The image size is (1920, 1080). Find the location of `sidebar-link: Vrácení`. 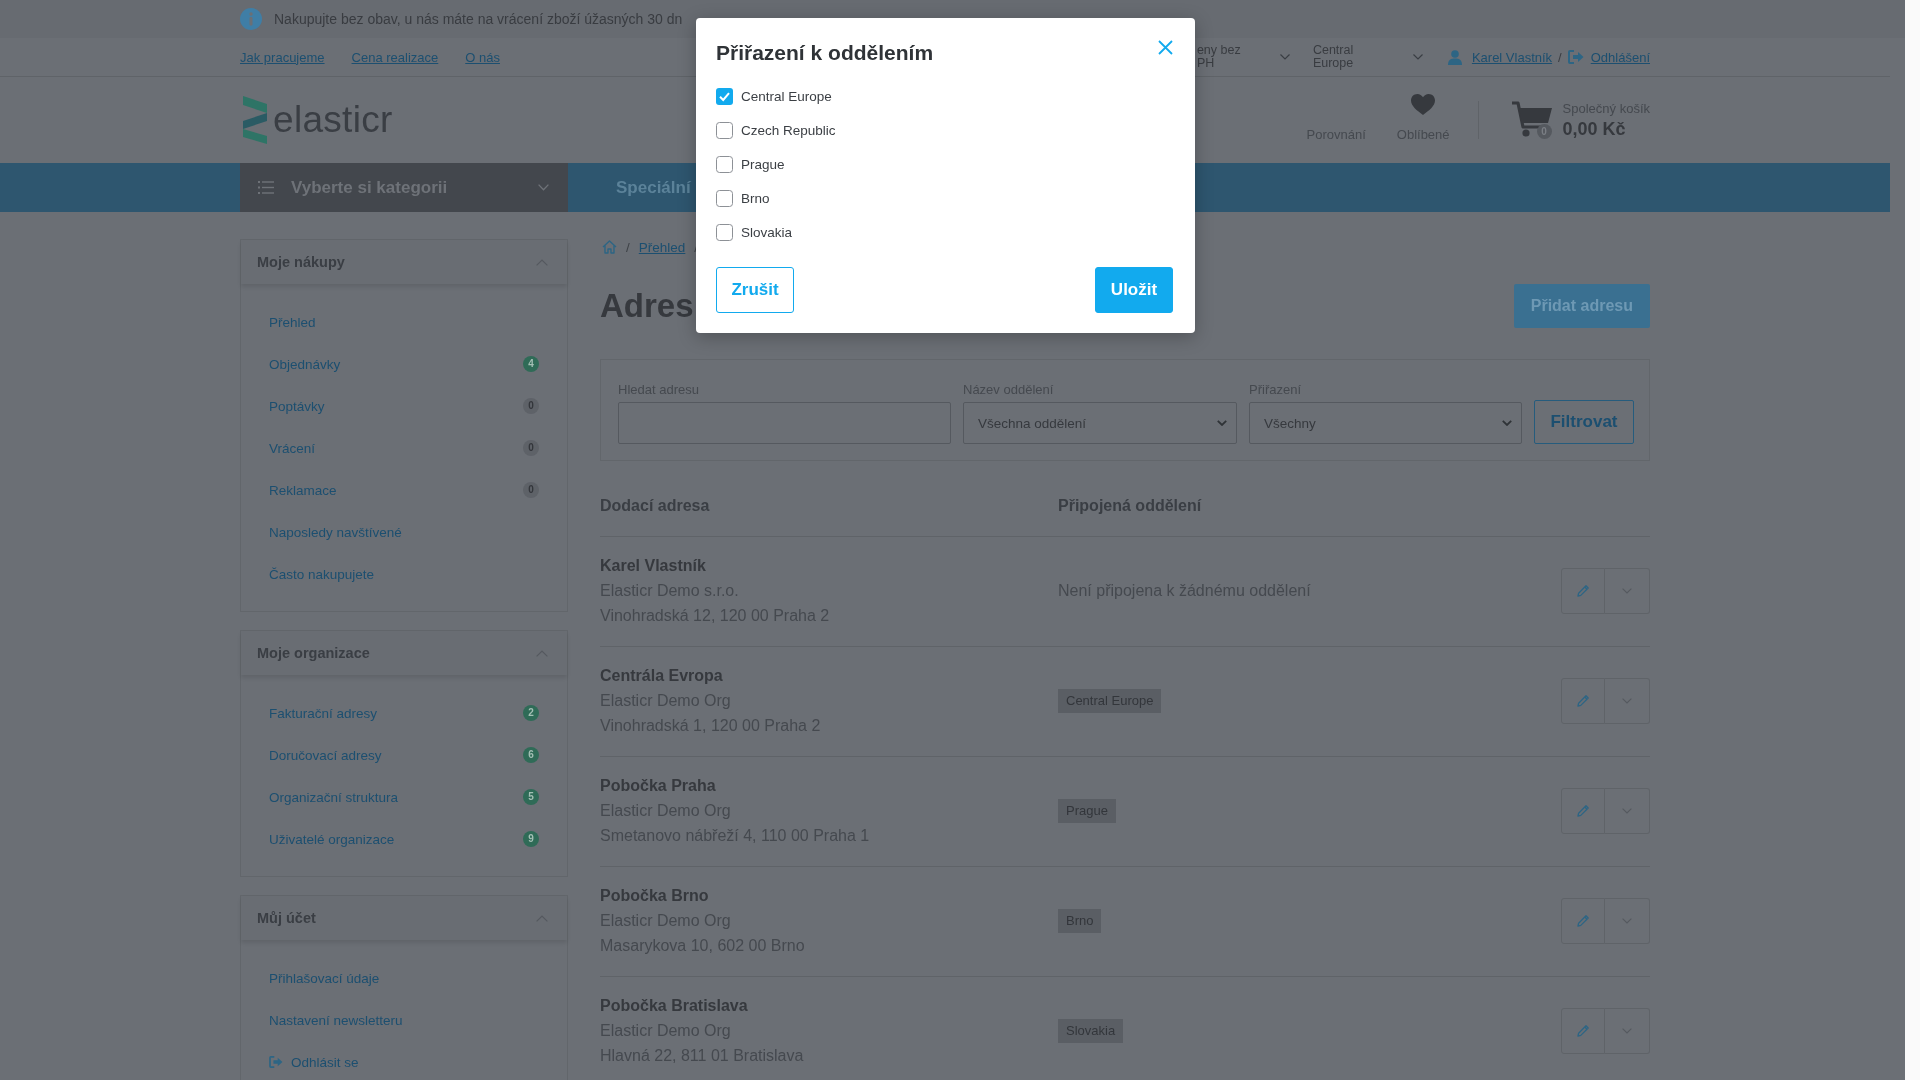

sidebar-link: Vrácení is located at coordinates (292, 448).